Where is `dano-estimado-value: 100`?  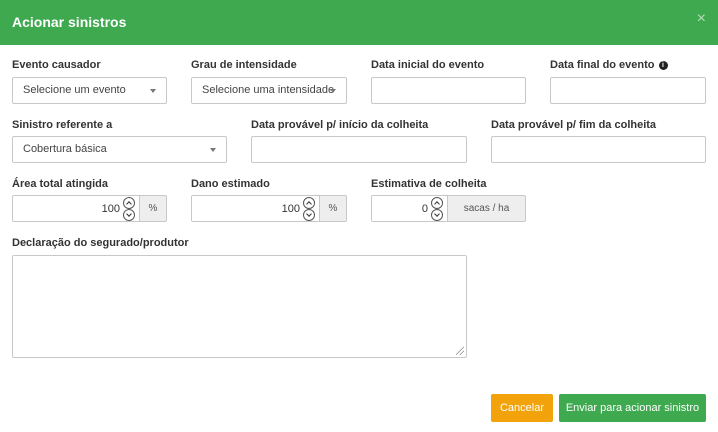
dano-estimado-value: 100 is located at coordinates (290, 209).